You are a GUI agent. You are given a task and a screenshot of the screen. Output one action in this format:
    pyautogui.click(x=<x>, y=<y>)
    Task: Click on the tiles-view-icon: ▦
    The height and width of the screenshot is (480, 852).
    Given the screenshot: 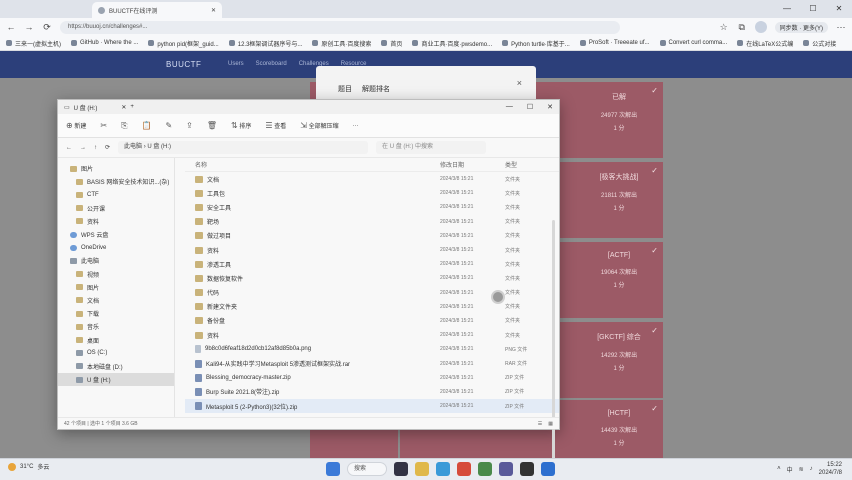 What is the action you would take?
    pyautogui.click(x=550, y=424)
    